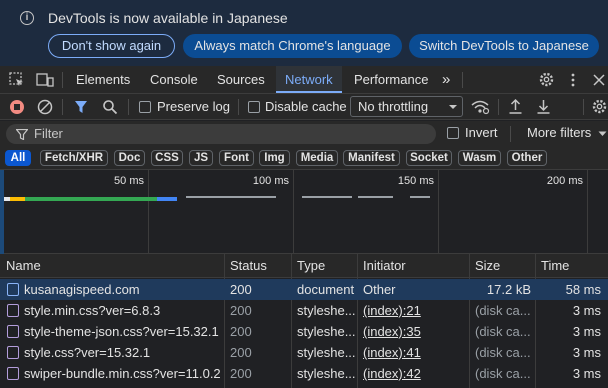 The image size is (608, 388). I want to click on request-name: style.min.css?ver=6.8.3, so click(92, 310).